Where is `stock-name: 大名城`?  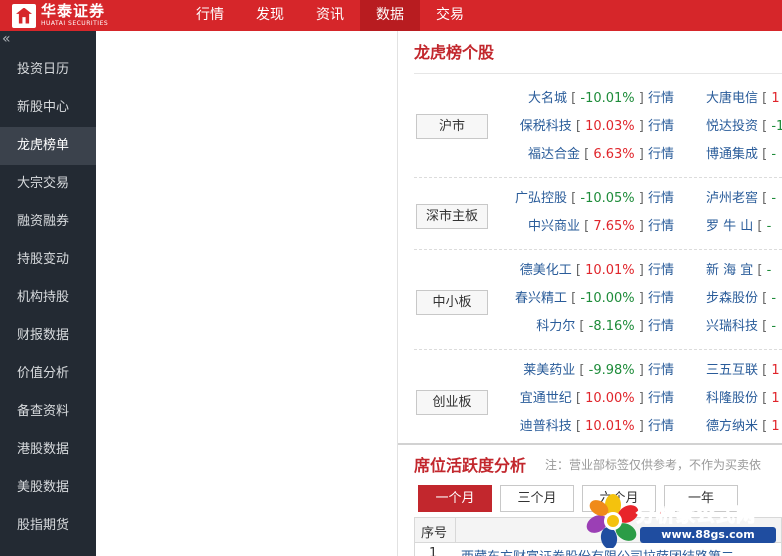
stock-name: 大名城 is located at coordinates (547, 98).